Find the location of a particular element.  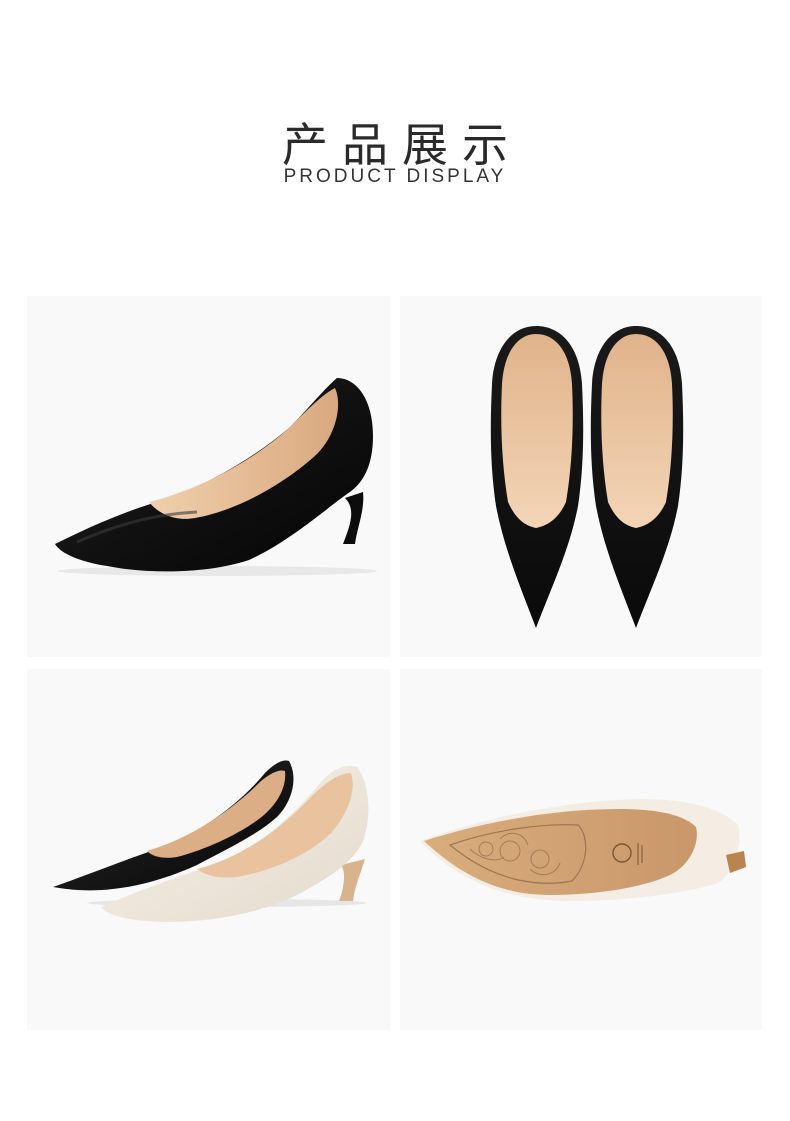

cream-pump-sole-photo is located at coordinates (583, 850).